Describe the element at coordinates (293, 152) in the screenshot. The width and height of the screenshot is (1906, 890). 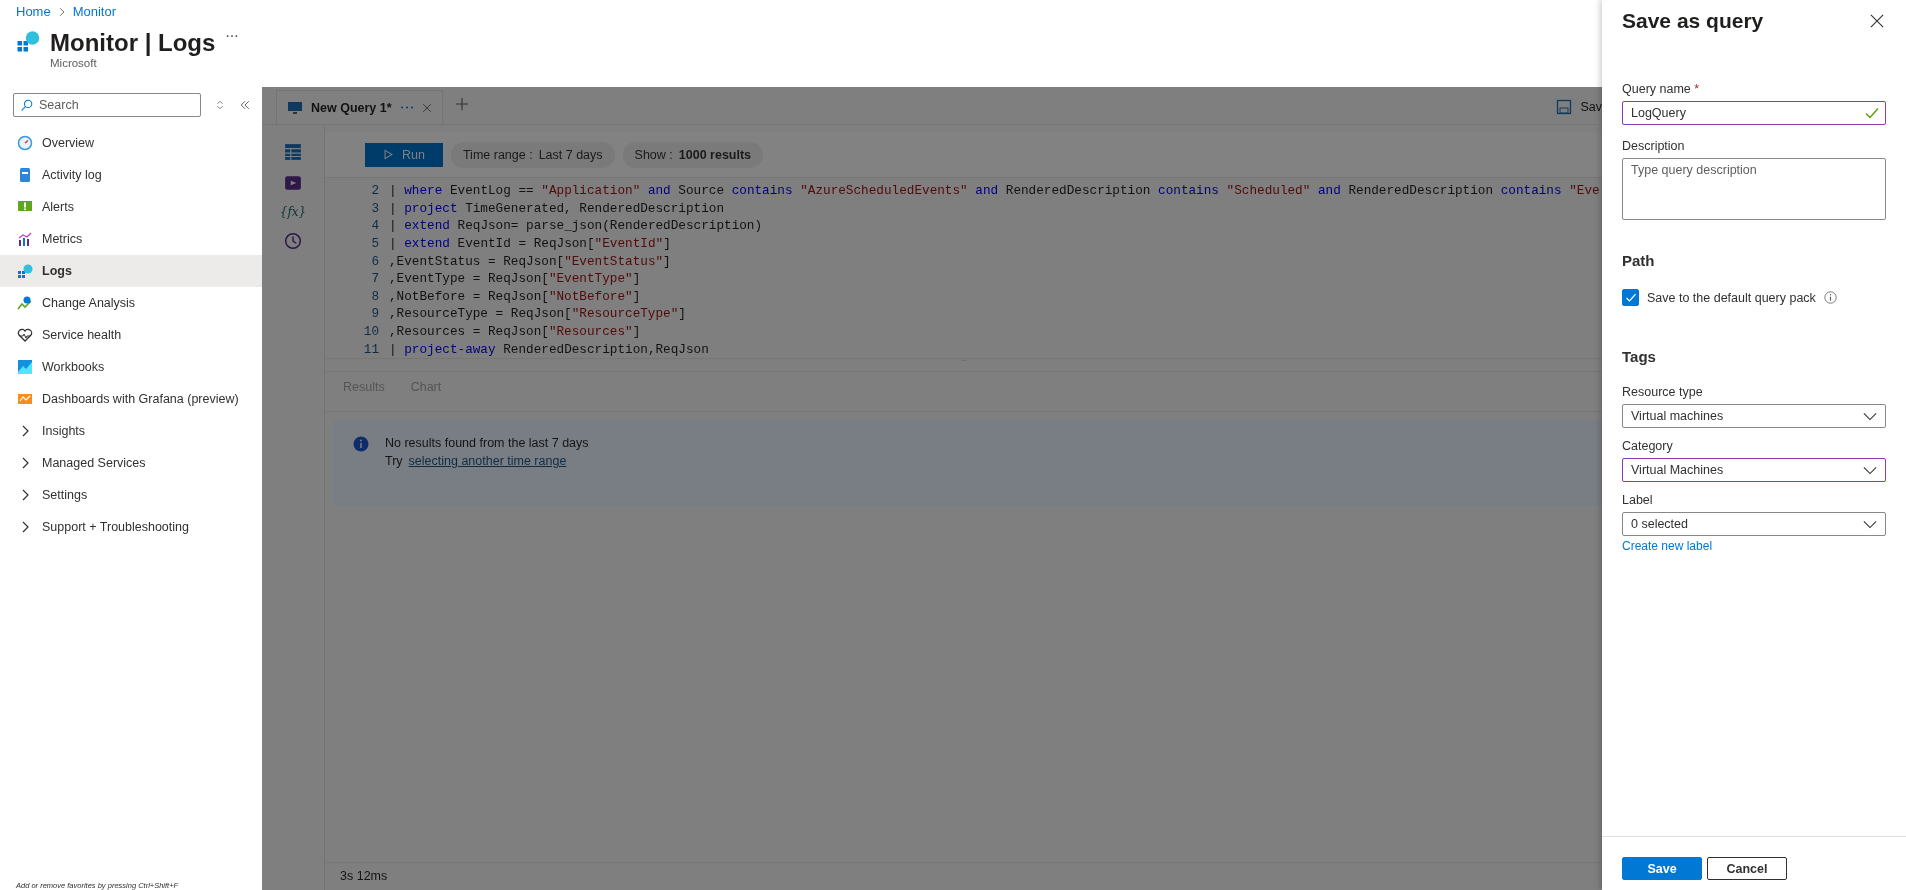
I see `table-icon` at that location.